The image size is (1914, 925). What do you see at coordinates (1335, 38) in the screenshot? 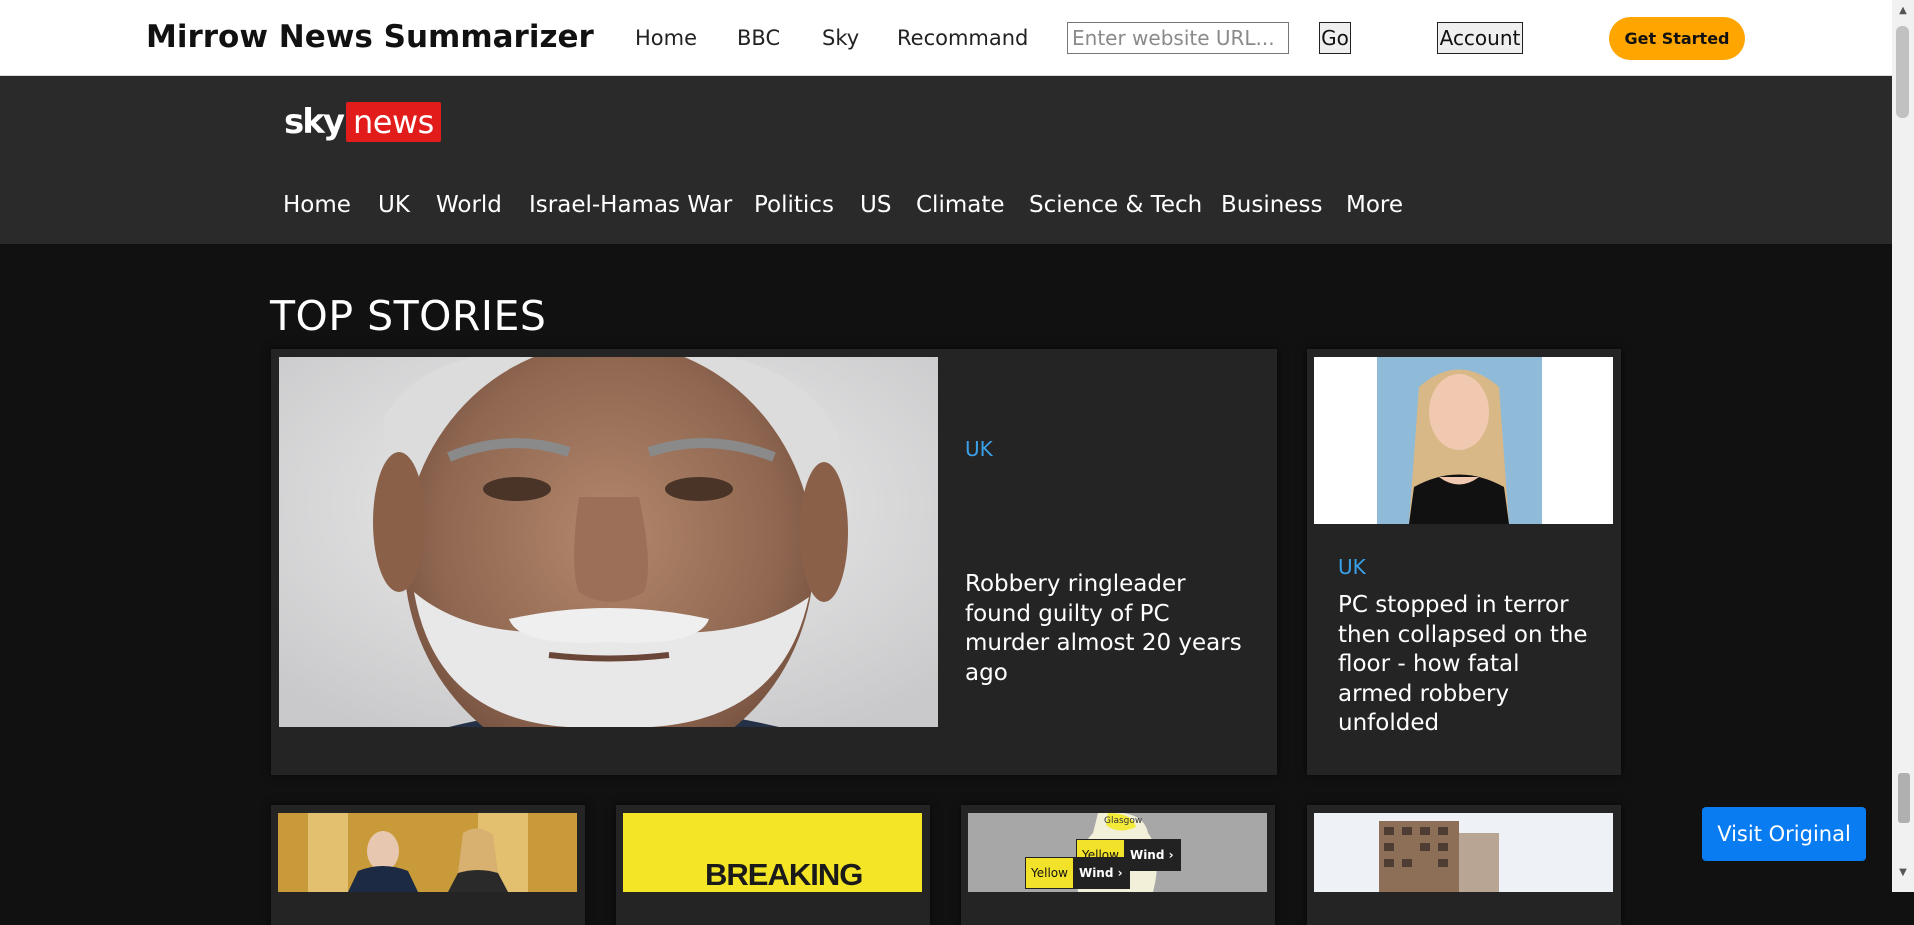
I see `go-button: Go` at bounding box center [1335, 38].